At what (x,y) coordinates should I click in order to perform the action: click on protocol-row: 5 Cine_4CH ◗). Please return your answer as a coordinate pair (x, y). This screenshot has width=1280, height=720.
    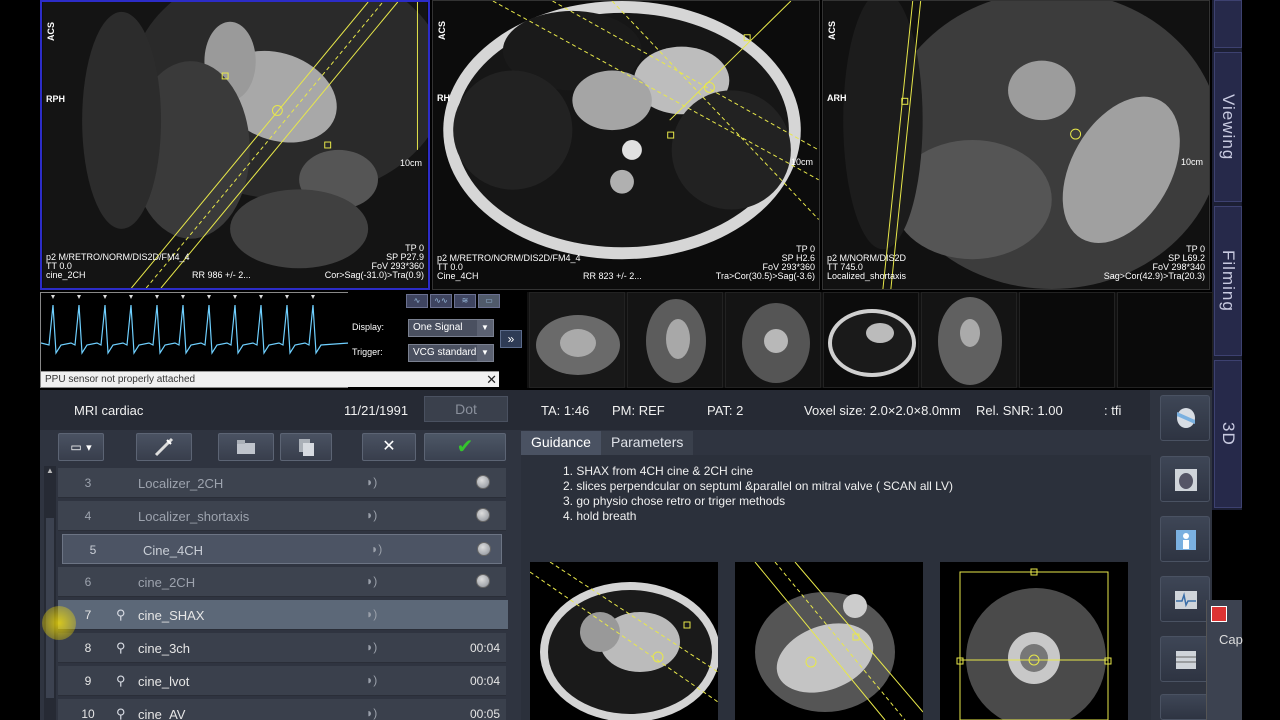
    Looking at the image, I should click on (282, 549).